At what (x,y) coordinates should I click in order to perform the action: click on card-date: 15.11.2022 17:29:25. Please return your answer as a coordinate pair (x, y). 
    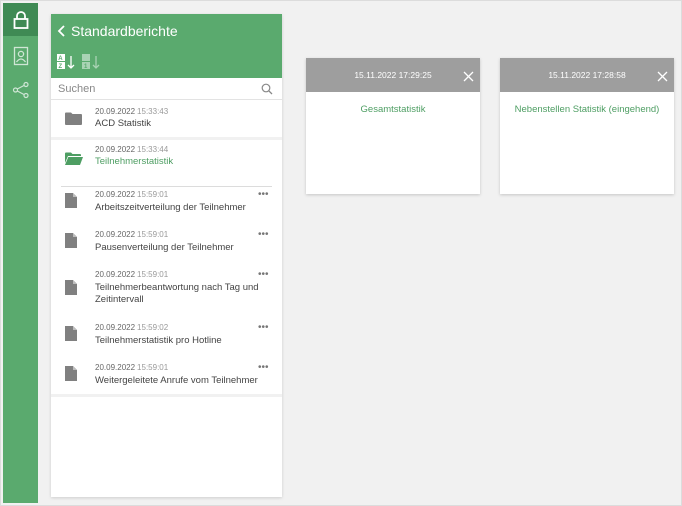
    Looking at the image, I should click on (393, 75).